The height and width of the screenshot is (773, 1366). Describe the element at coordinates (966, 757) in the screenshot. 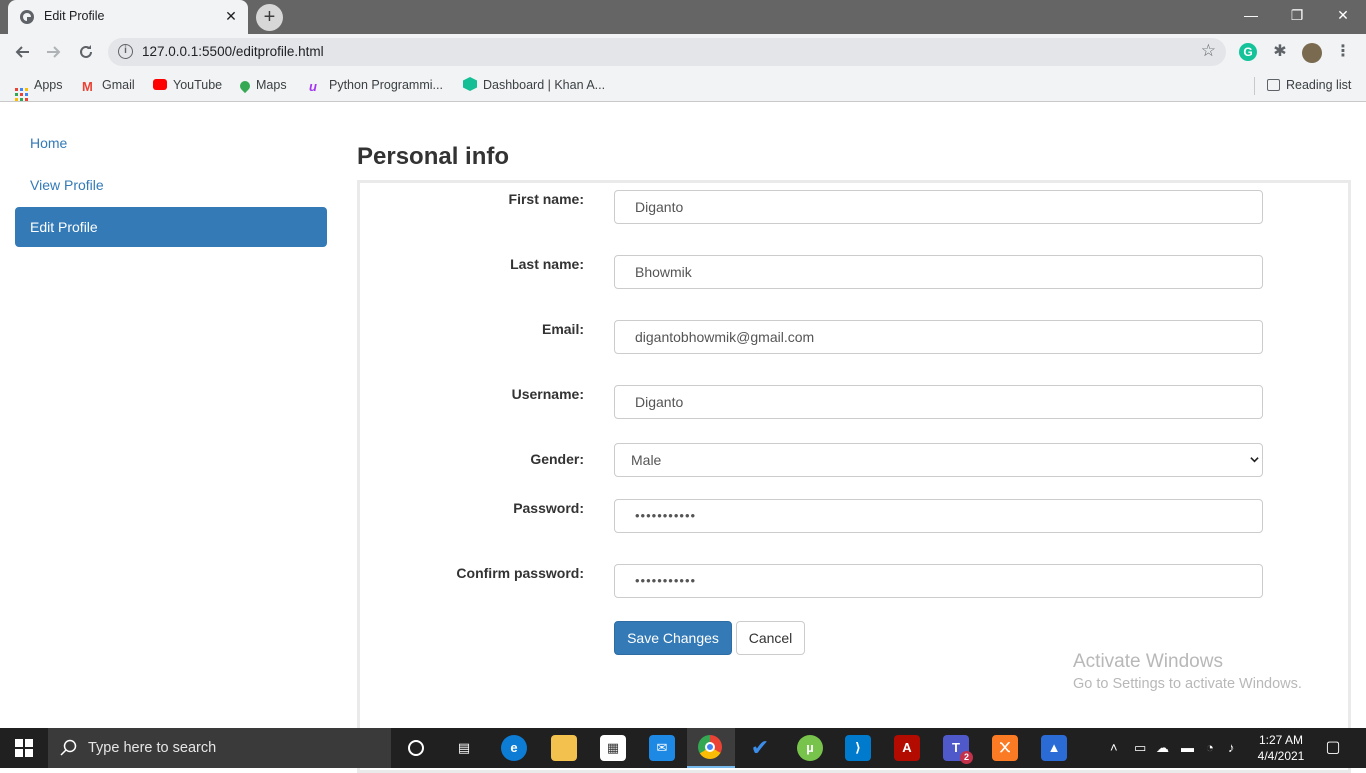

I see `teams-badge: 2` at that location.